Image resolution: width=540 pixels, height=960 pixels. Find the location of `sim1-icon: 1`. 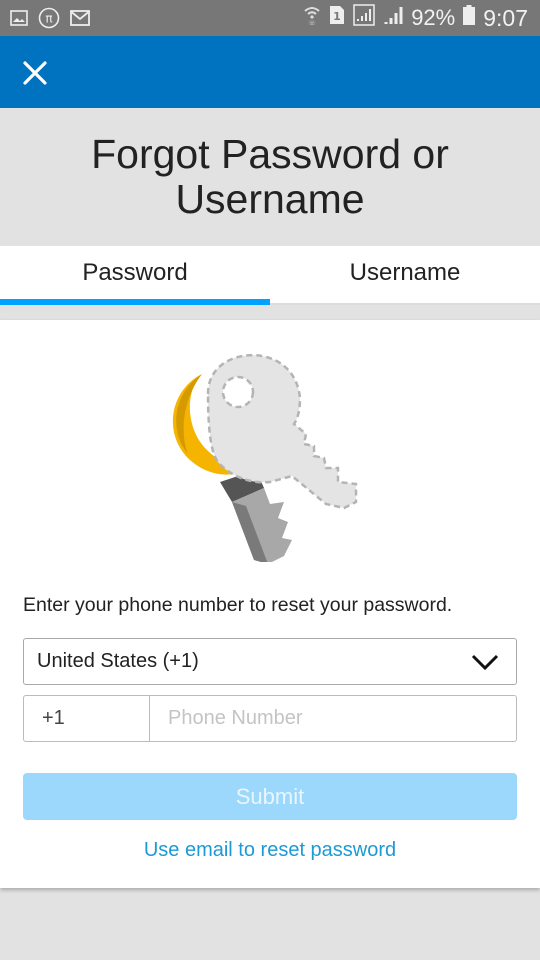

sim1-icon: 1 is located at coordinates (337, 18).